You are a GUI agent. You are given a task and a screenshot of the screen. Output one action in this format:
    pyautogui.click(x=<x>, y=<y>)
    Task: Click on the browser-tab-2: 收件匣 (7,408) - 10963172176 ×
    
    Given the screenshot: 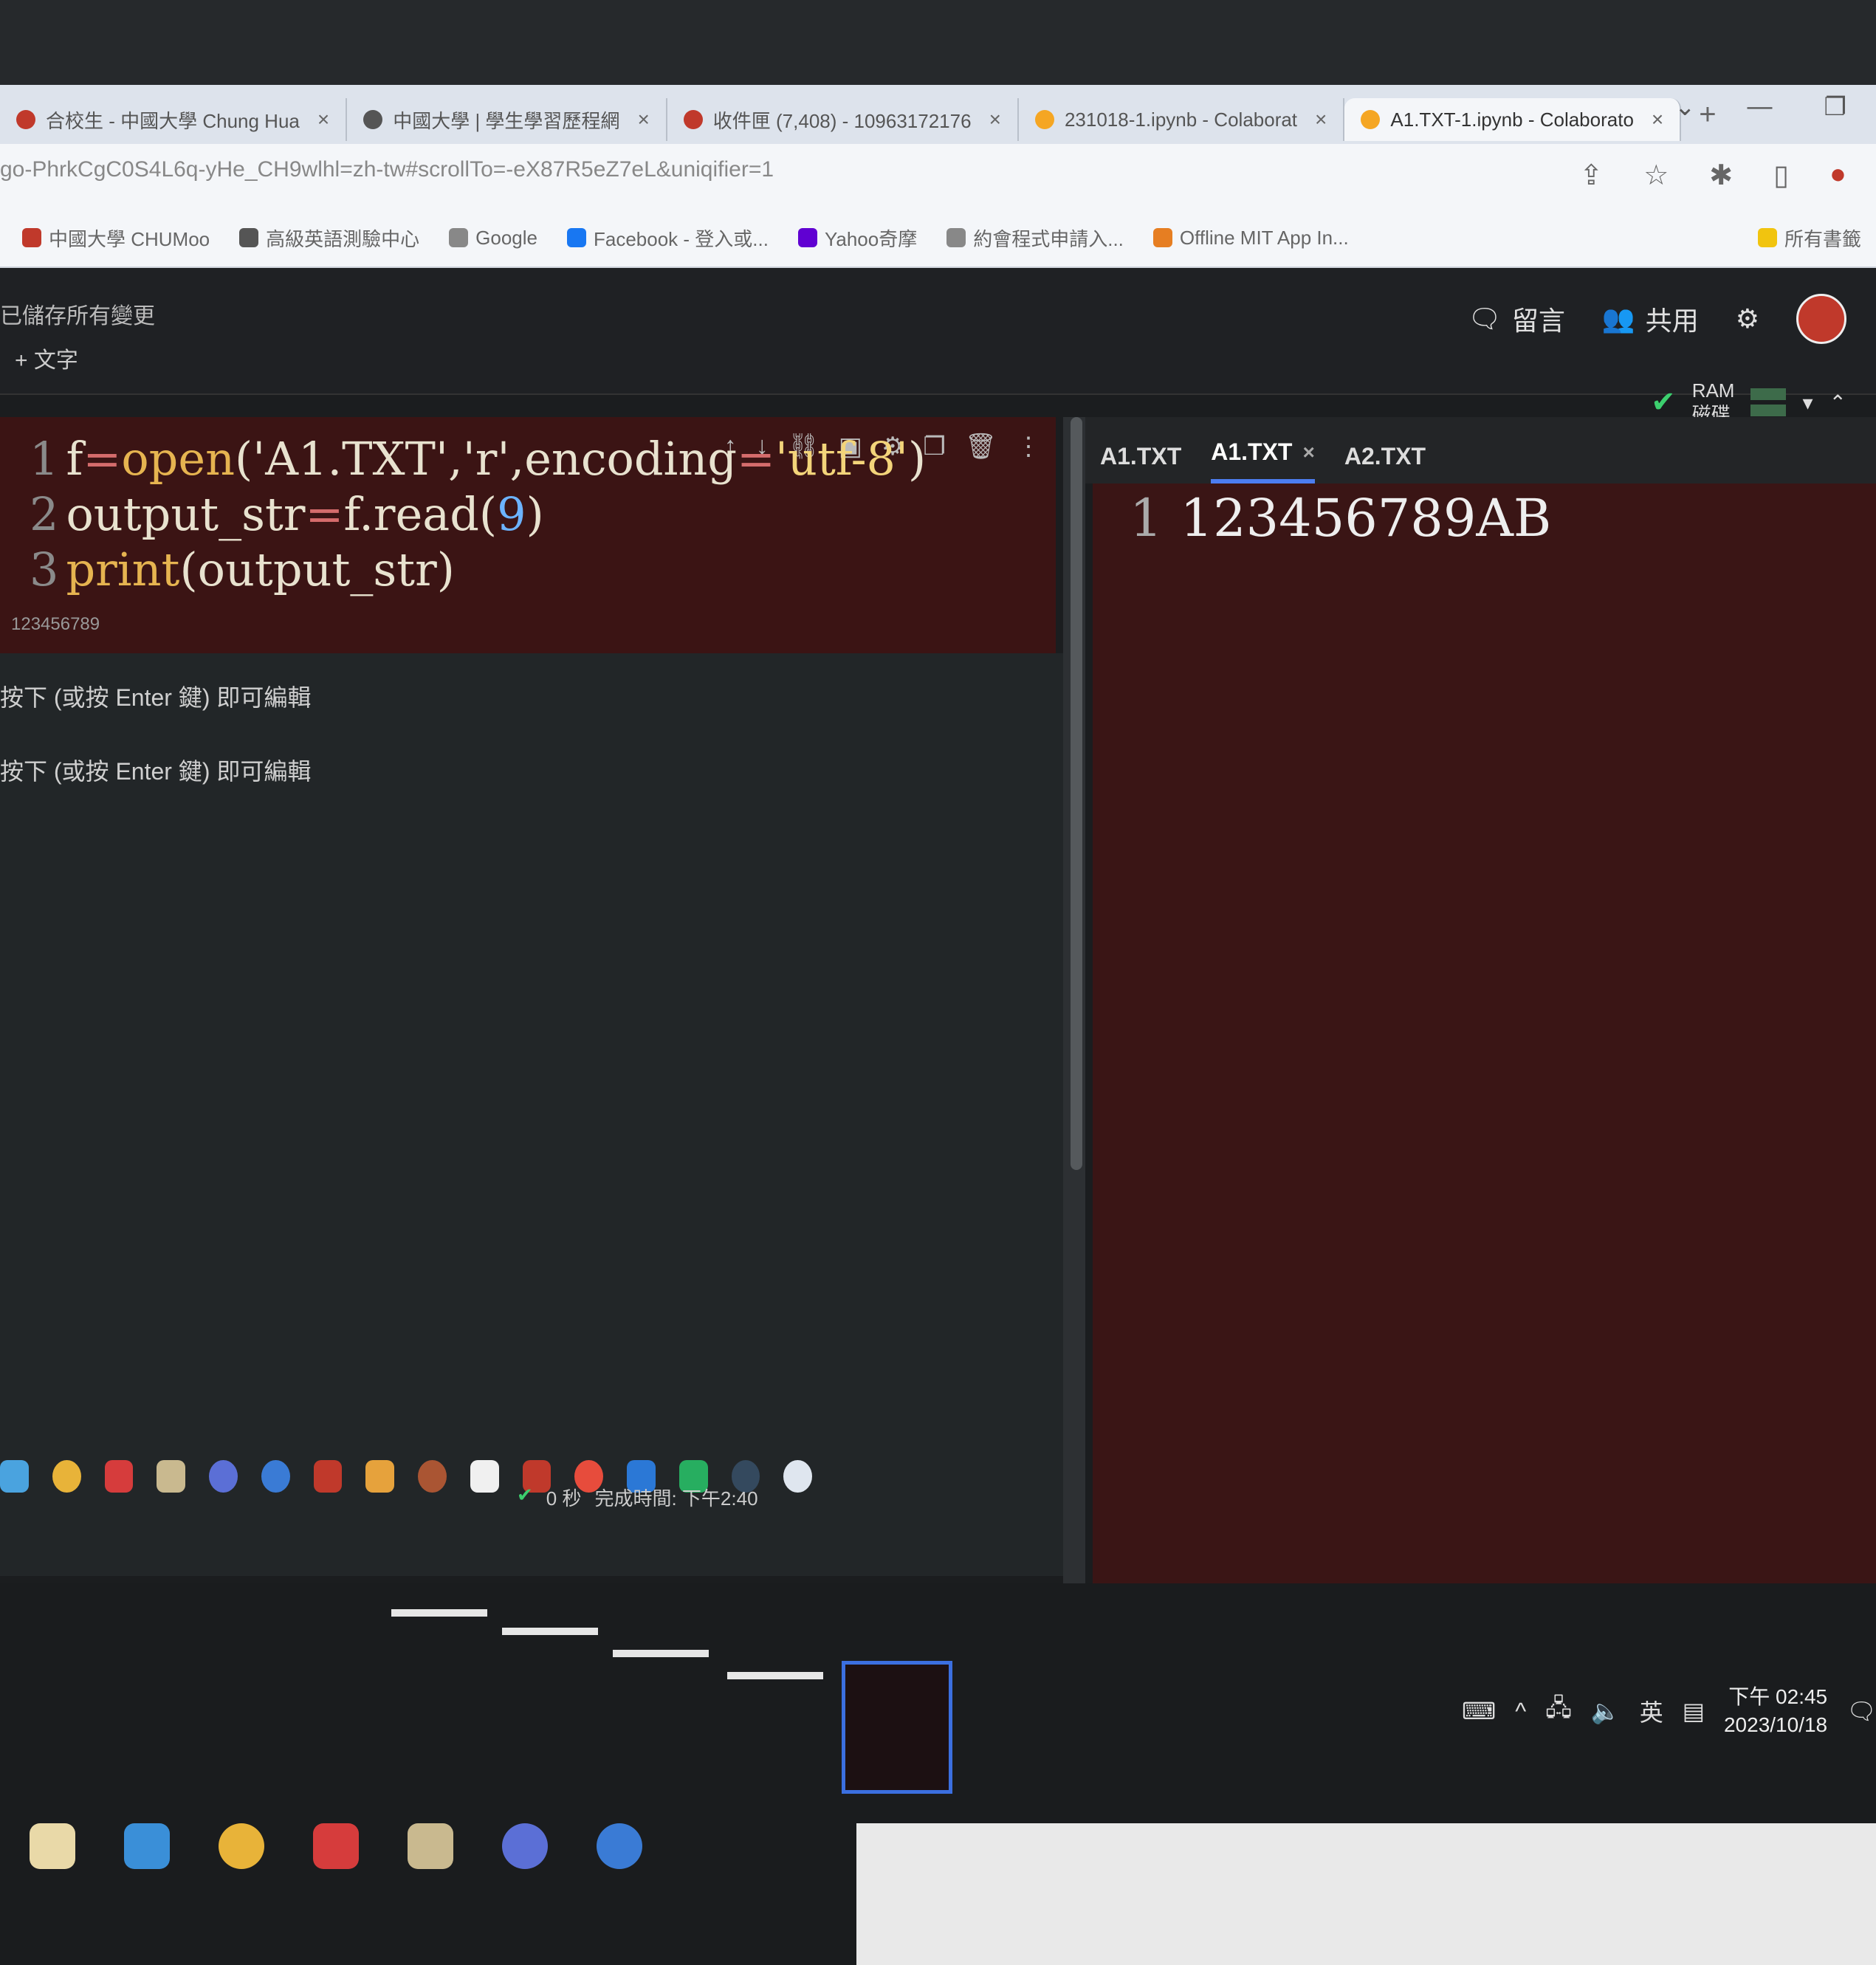 What is the action you would take?
    pyautogui.click(x=843, y=119)
    